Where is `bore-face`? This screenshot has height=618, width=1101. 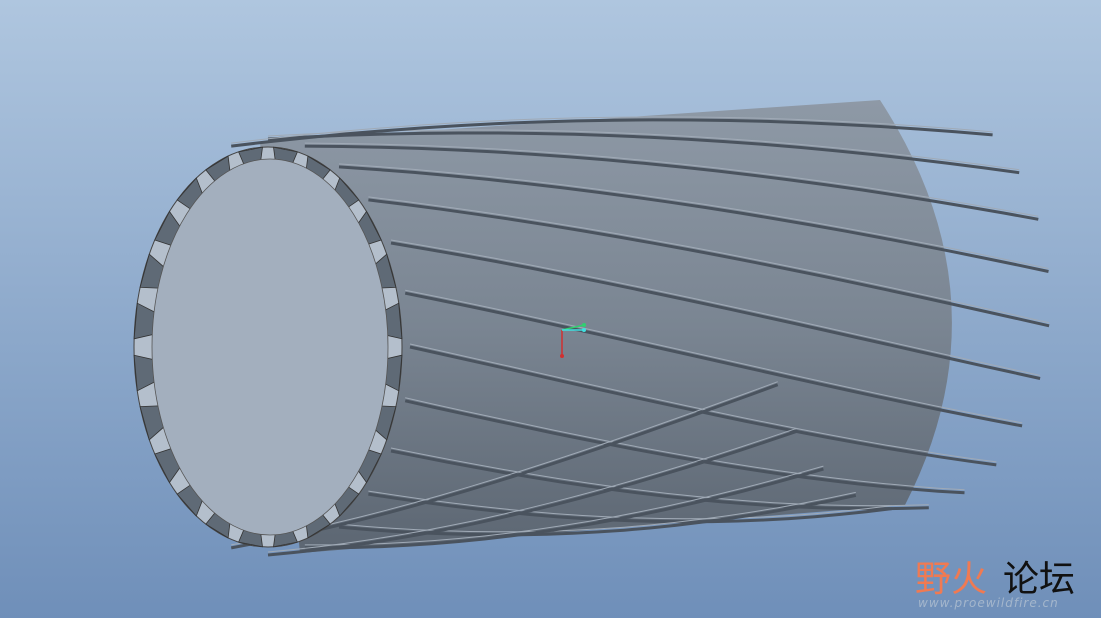
bore-face is located at coordinates (270, 347).